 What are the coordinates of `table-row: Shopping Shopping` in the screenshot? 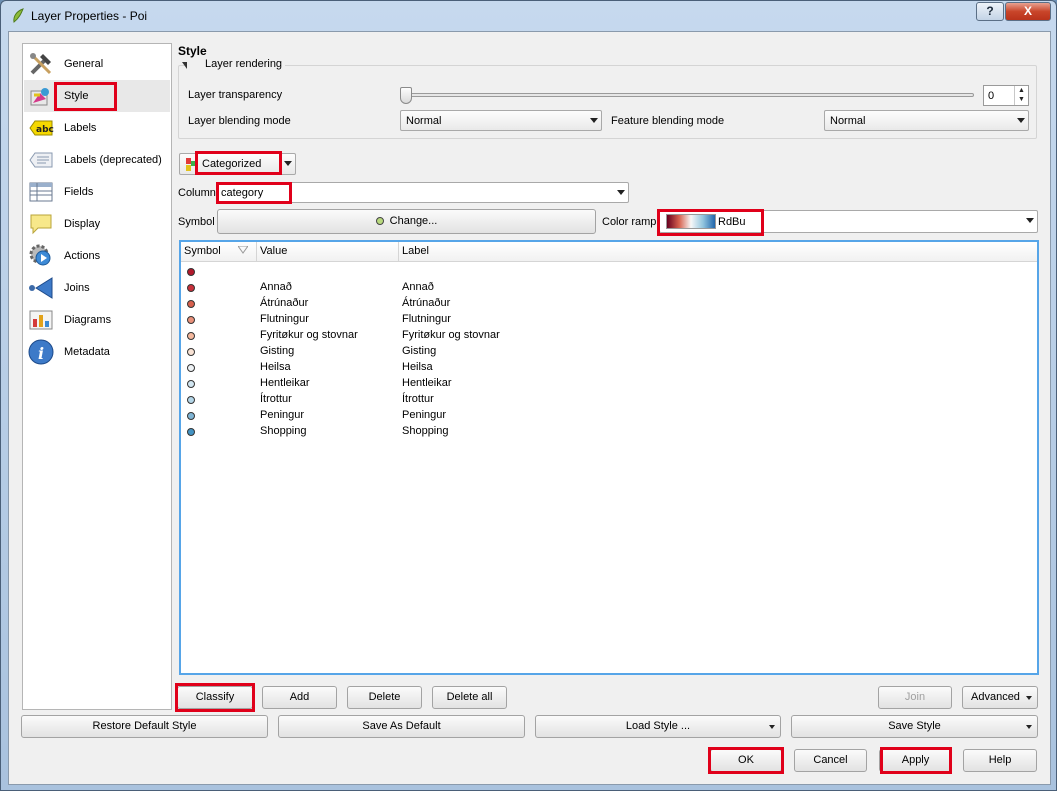 It's located at (609, 432).